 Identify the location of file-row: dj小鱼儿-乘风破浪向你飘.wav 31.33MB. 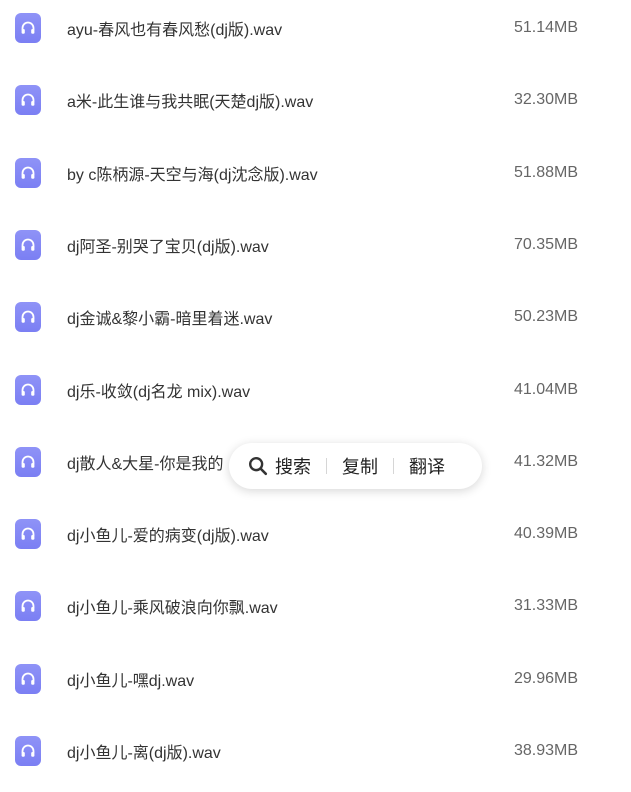
(315, 606).